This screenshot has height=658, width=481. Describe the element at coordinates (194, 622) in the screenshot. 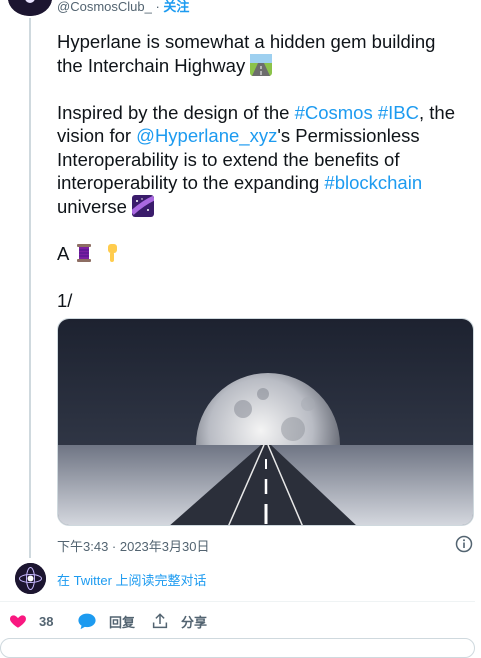

I see `share-label: 分享` at that location.